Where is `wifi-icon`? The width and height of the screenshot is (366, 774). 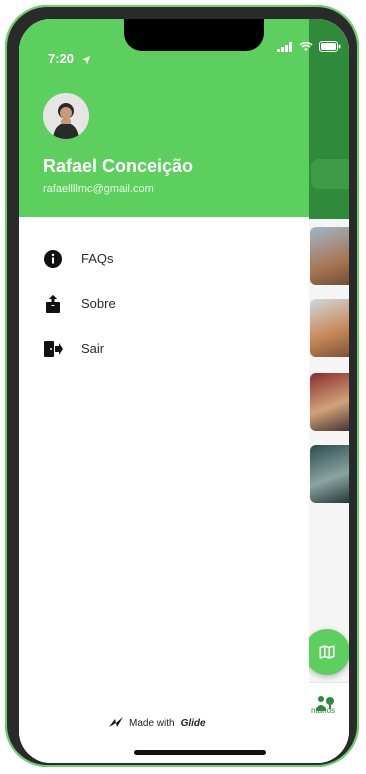 wifi-icon is located at coordinates (306, 46).